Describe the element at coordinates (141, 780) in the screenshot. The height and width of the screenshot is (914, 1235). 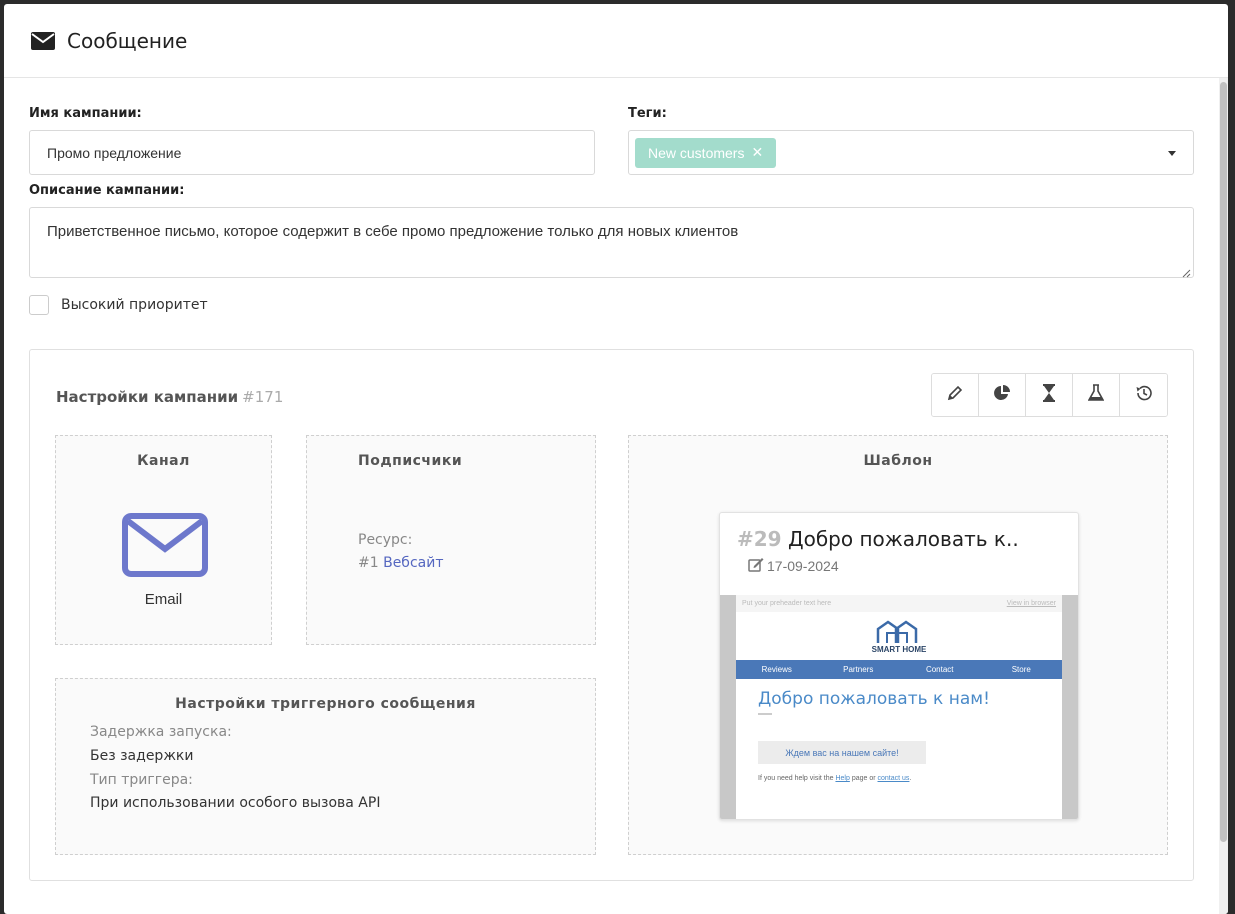
I see `trigger-type-label: Тип триггера:` at that location.